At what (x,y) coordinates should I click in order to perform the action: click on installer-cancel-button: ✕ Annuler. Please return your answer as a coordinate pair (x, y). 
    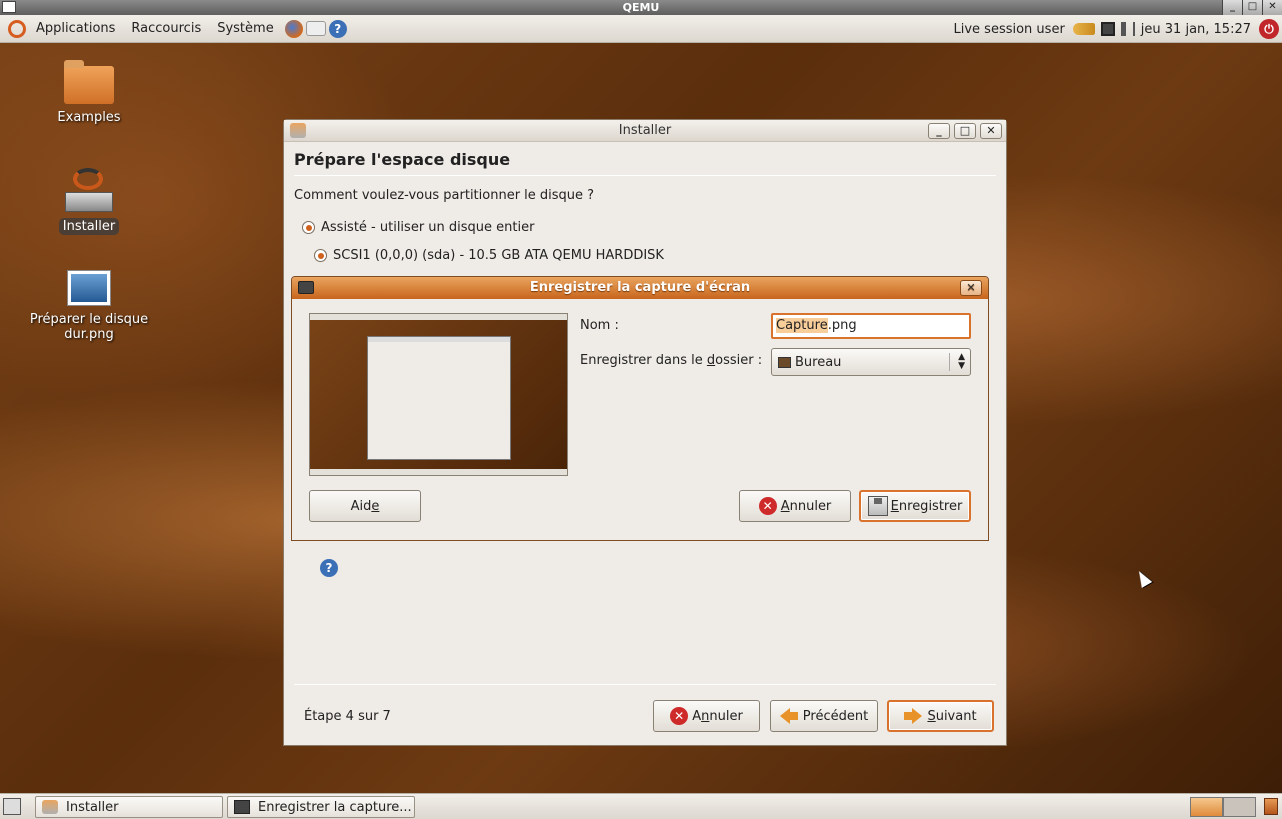
    Looking at the image, I should click on (706, 716).